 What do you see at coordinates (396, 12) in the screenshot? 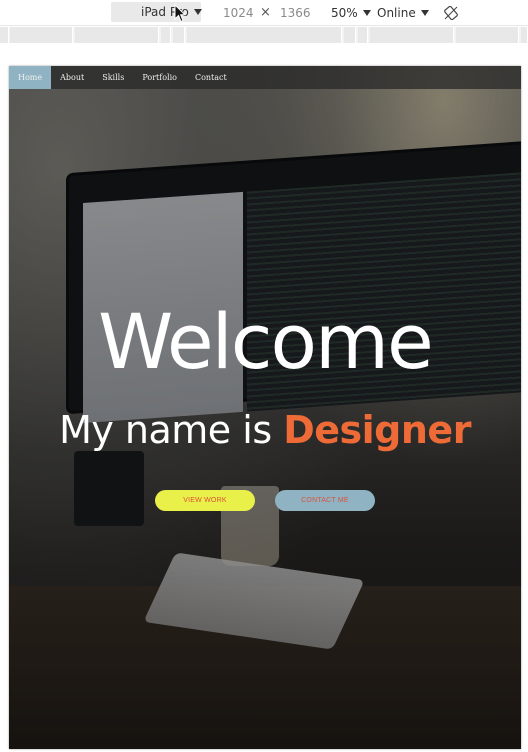
I see `network-select-label: Online` at bounding box center [396, 12].